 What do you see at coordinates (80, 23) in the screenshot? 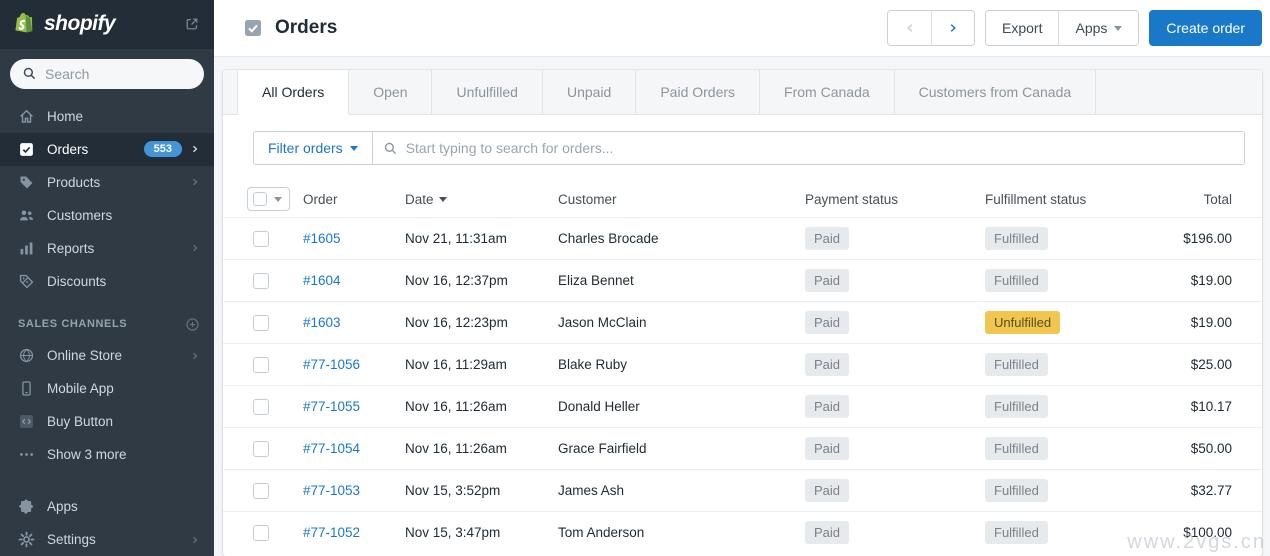
I see `shopify-wordmark: shopify` at bounding box center [80, 23].